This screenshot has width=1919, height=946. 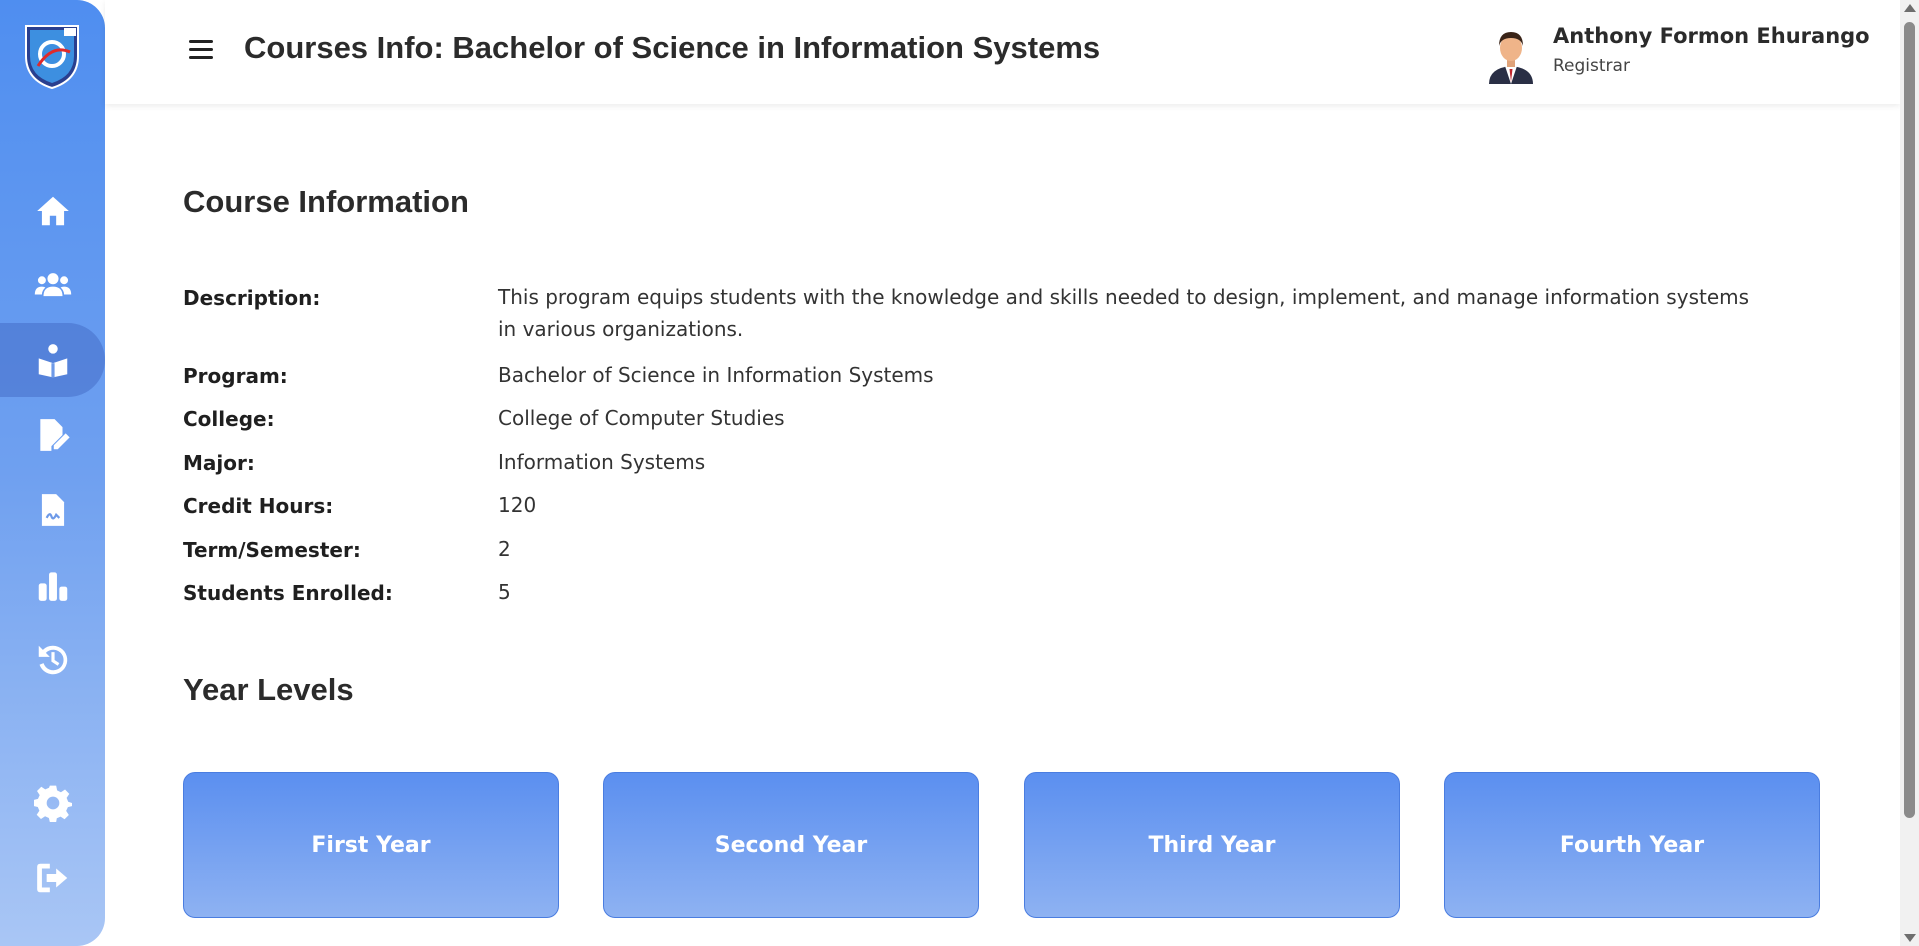 I want to click on nav-settings, so click(x=52, y=803).